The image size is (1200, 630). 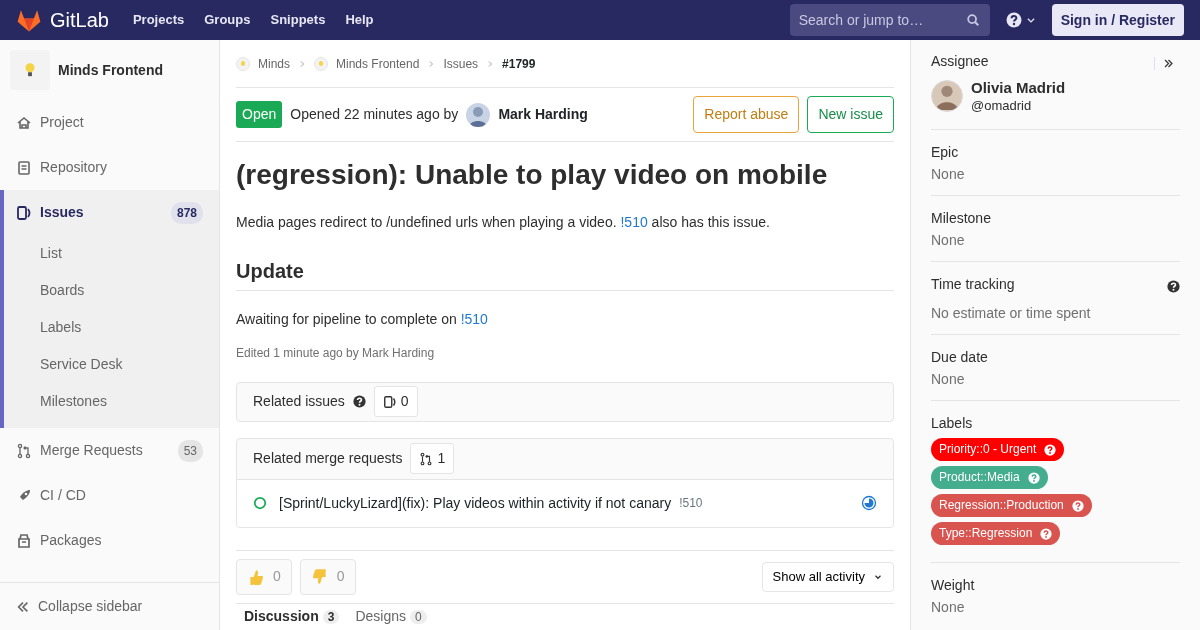 I want to click on count-badge: 3, so click(x=331, y=617).